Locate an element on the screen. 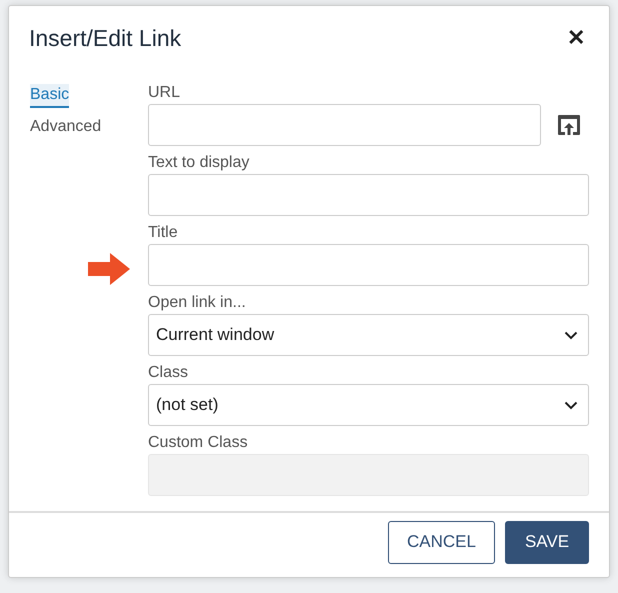 This screenshot has height=593, width=618. save-button: SAVE is located at coordinates (547, 542).